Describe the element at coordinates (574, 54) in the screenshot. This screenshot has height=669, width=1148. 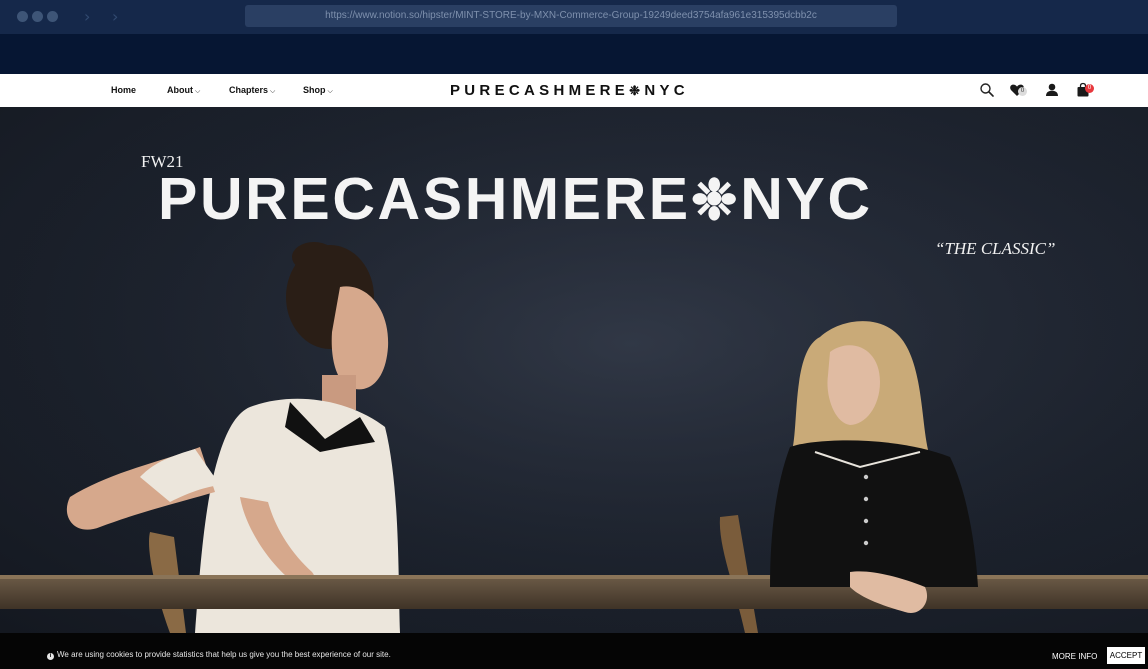
I see `browser-spacer` at that location.